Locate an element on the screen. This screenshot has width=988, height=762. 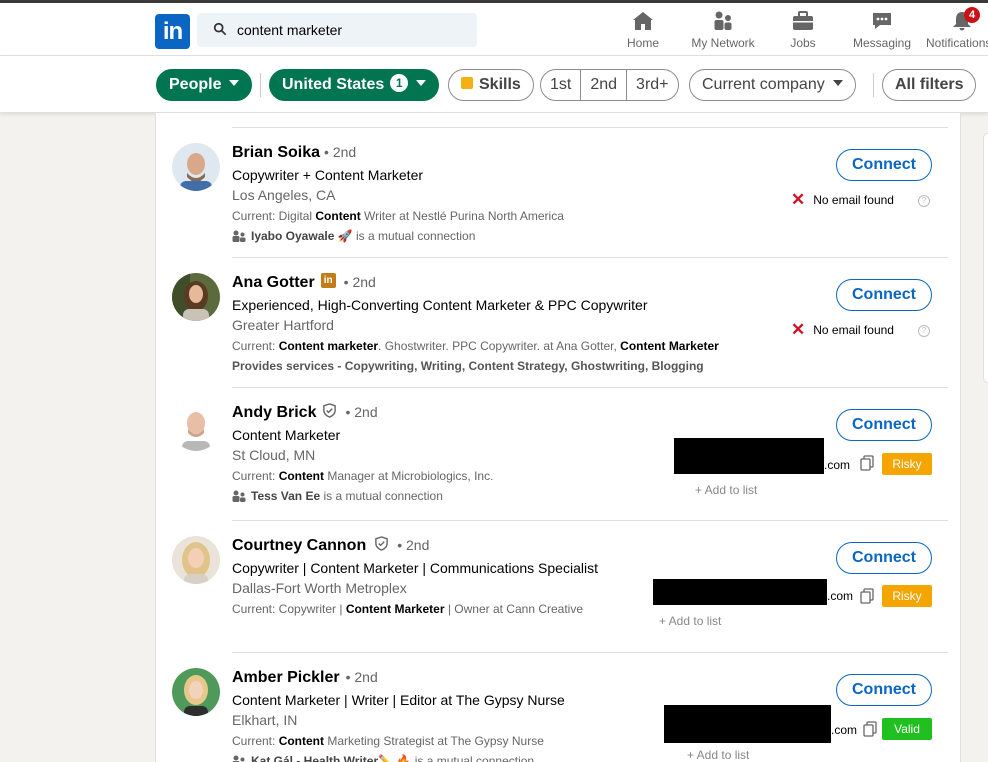
degree-filter-group: 1st 2nd 3rd+ is located at coordinates (609, 85).